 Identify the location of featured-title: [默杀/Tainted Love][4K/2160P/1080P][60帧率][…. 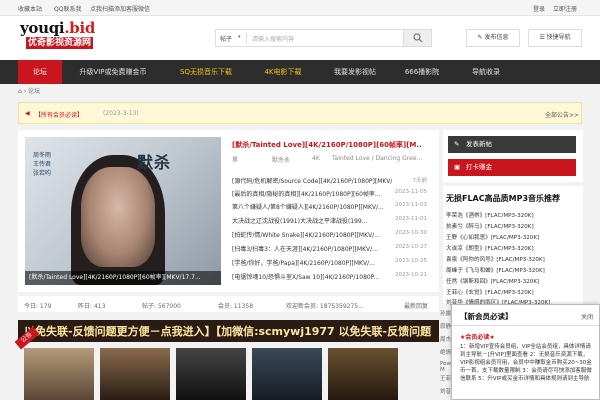
(327, 145).